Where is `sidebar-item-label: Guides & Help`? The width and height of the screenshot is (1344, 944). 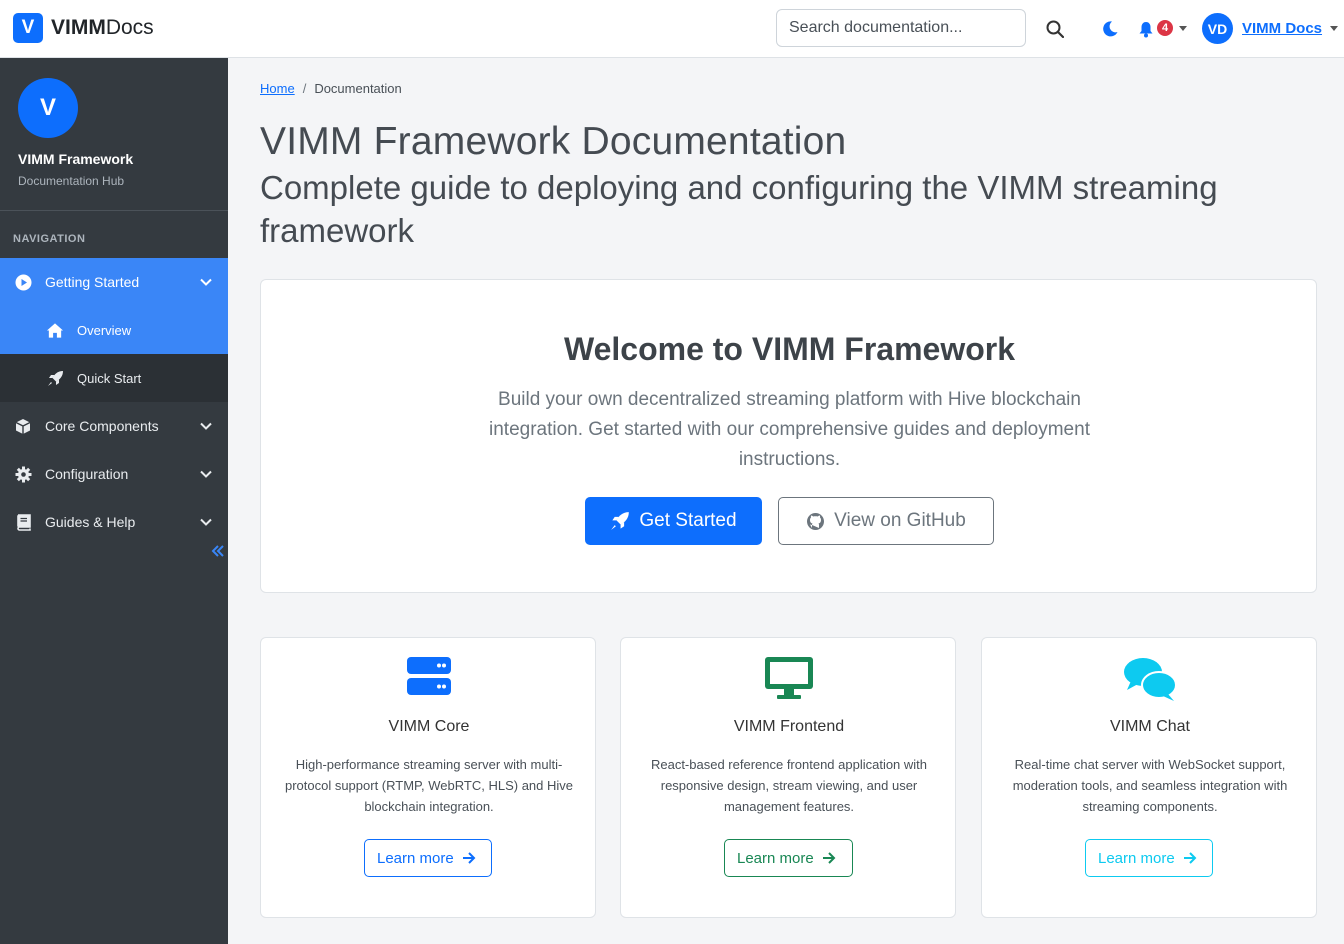
sidebar-item-label: Guides & Help is located at coordinates (90, 522).